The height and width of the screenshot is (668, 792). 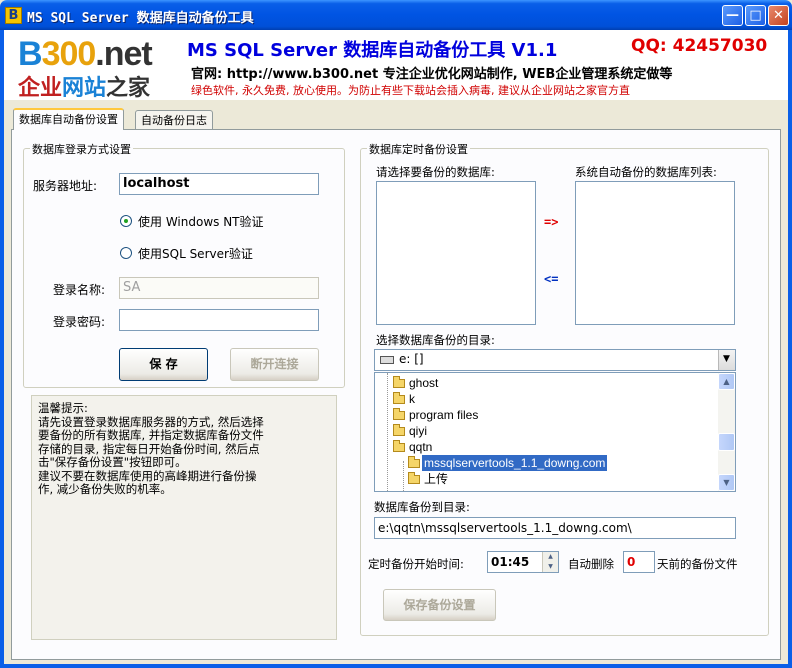 What do you see at coordinates (550, 567) in the screenshot?
I see `spin-down-icon: ▼` at bounding box center [550, 567].